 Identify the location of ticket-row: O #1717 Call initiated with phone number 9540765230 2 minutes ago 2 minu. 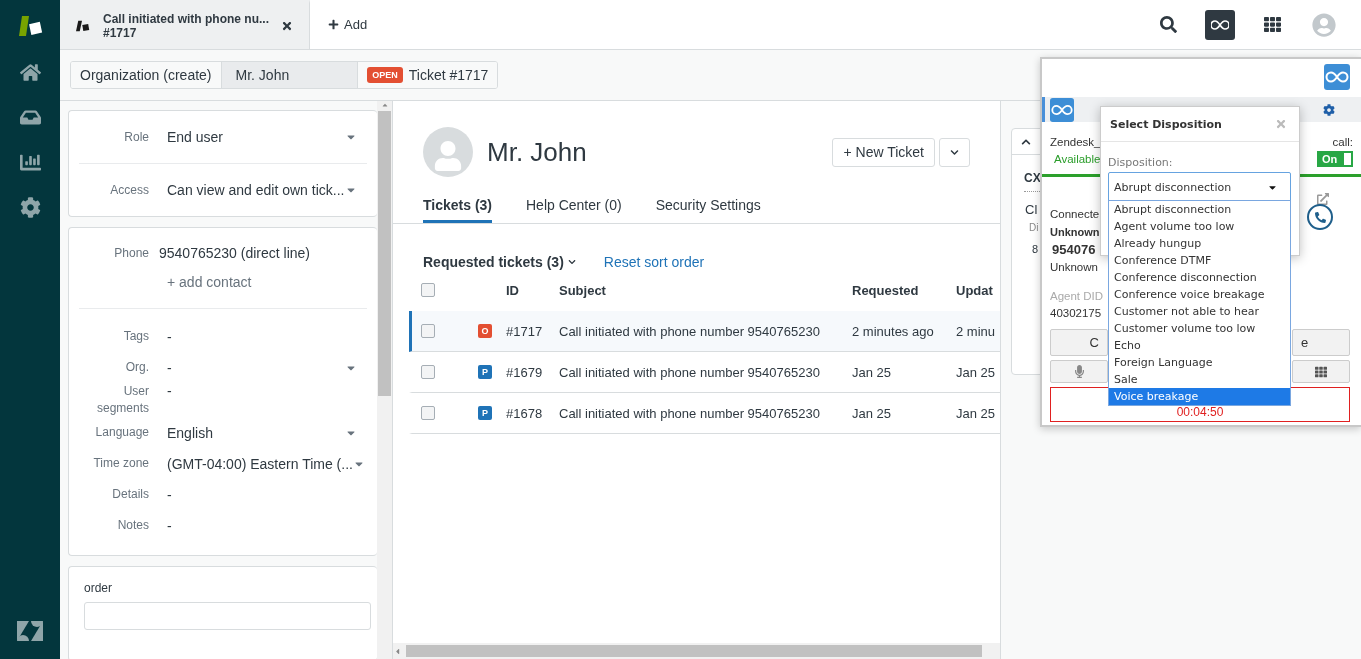
(704, 331).